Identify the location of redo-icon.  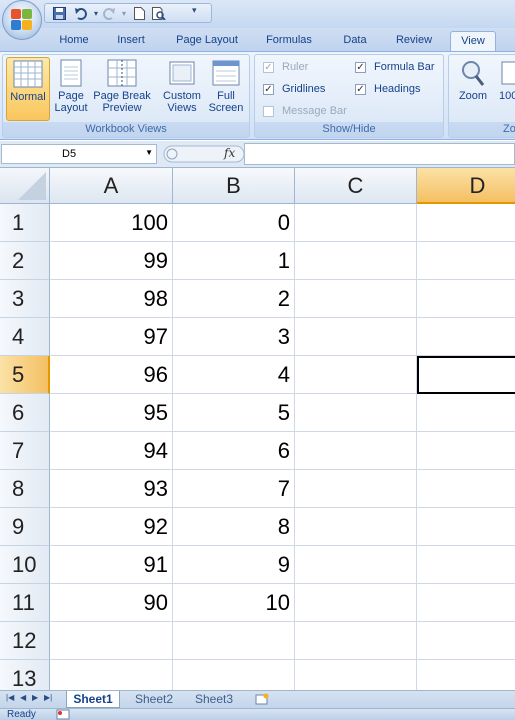
(109, 13).